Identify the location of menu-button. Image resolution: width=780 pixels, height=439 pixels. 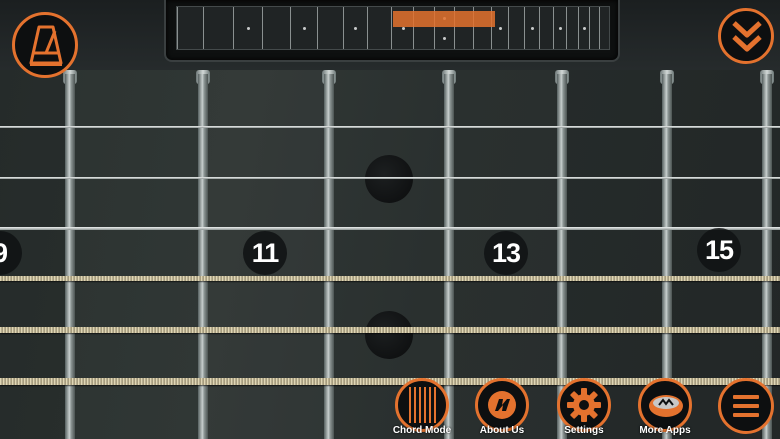
(746, 406).